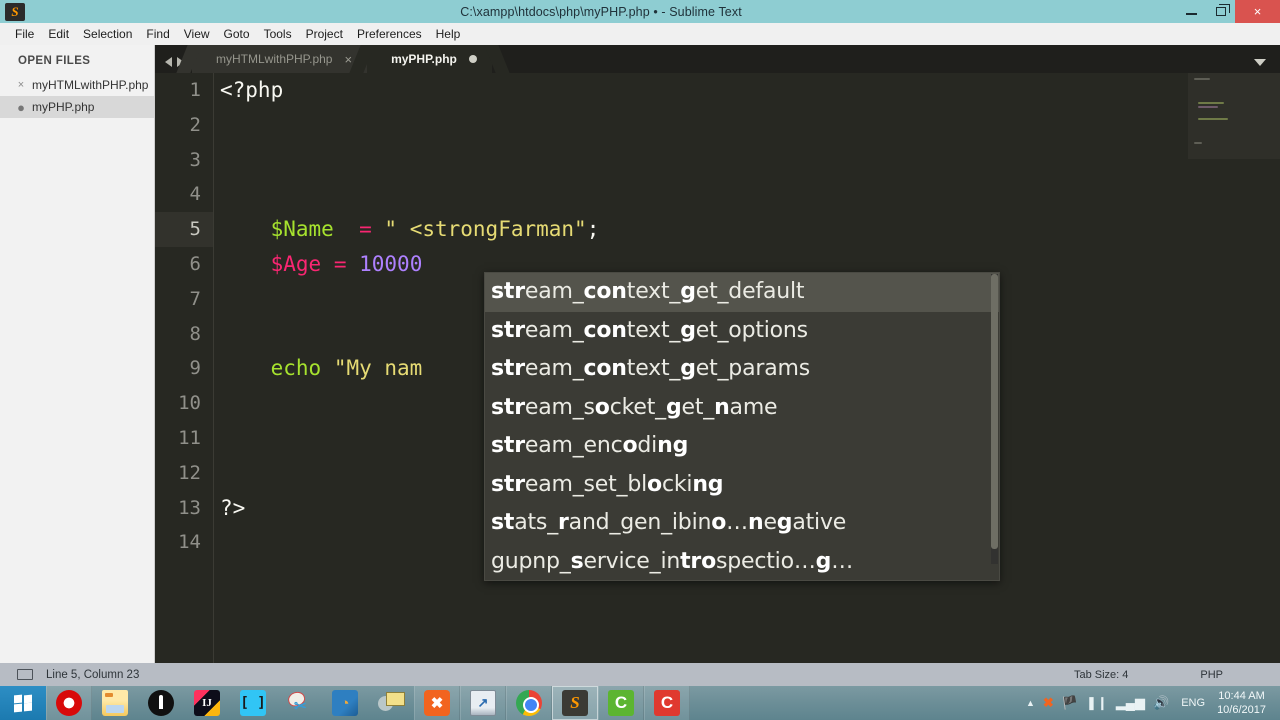  I want to click on taskbar-app-performance-monitor, so click(483, 703).